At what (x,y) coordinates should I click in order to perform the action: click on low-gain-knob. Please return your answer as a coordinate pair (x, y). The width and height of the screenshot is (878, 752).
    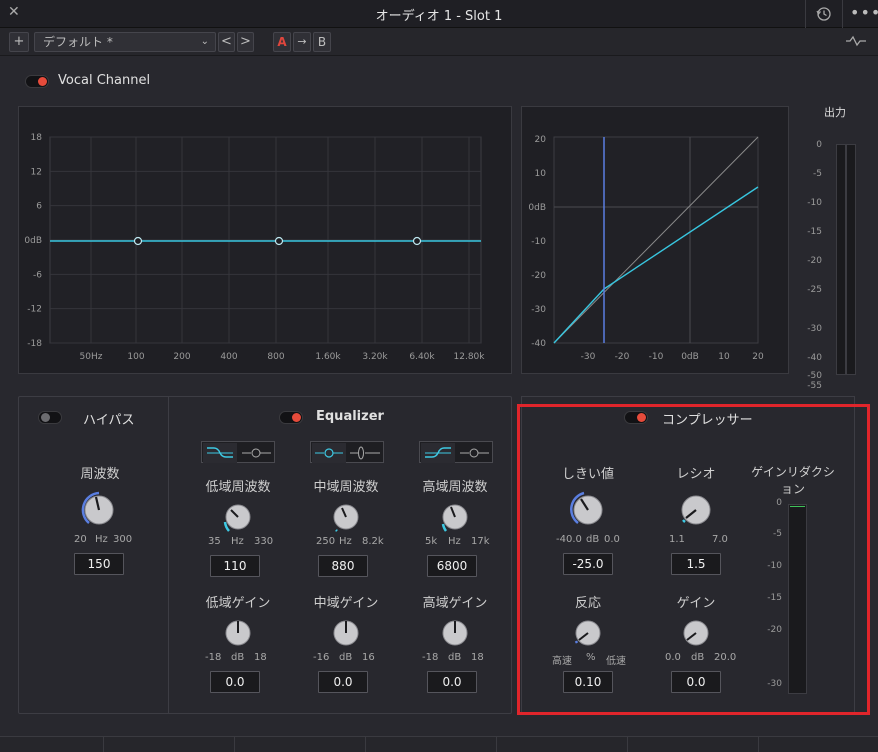
    Looking at the image, I should click on (238, 633).